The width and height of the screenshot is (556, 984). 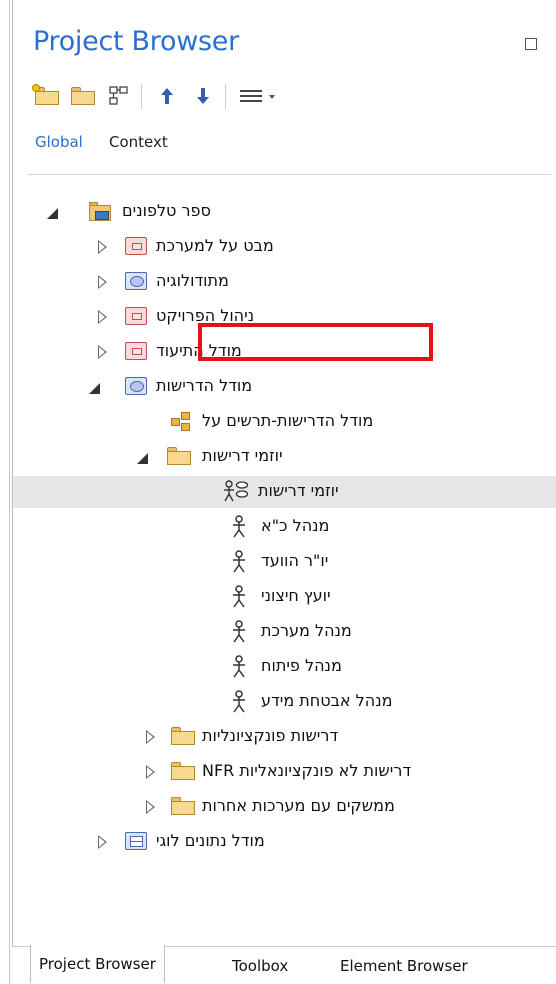 What do you see at coordinates (260, 965) in the screenshot?
I see `tab-toolbox: Toolbox` at bounding box center [260, 965].